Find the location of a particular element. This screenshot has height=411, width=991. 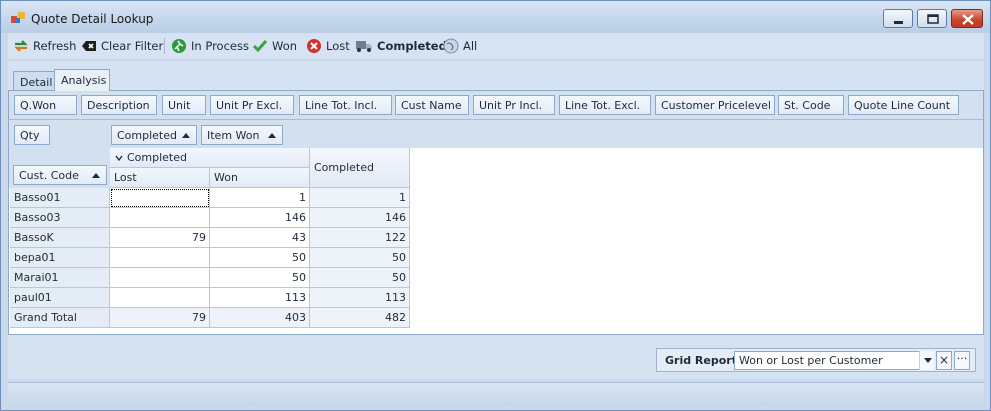

filter-field-q-won: Q.Won is located at coordinates (45, 105).